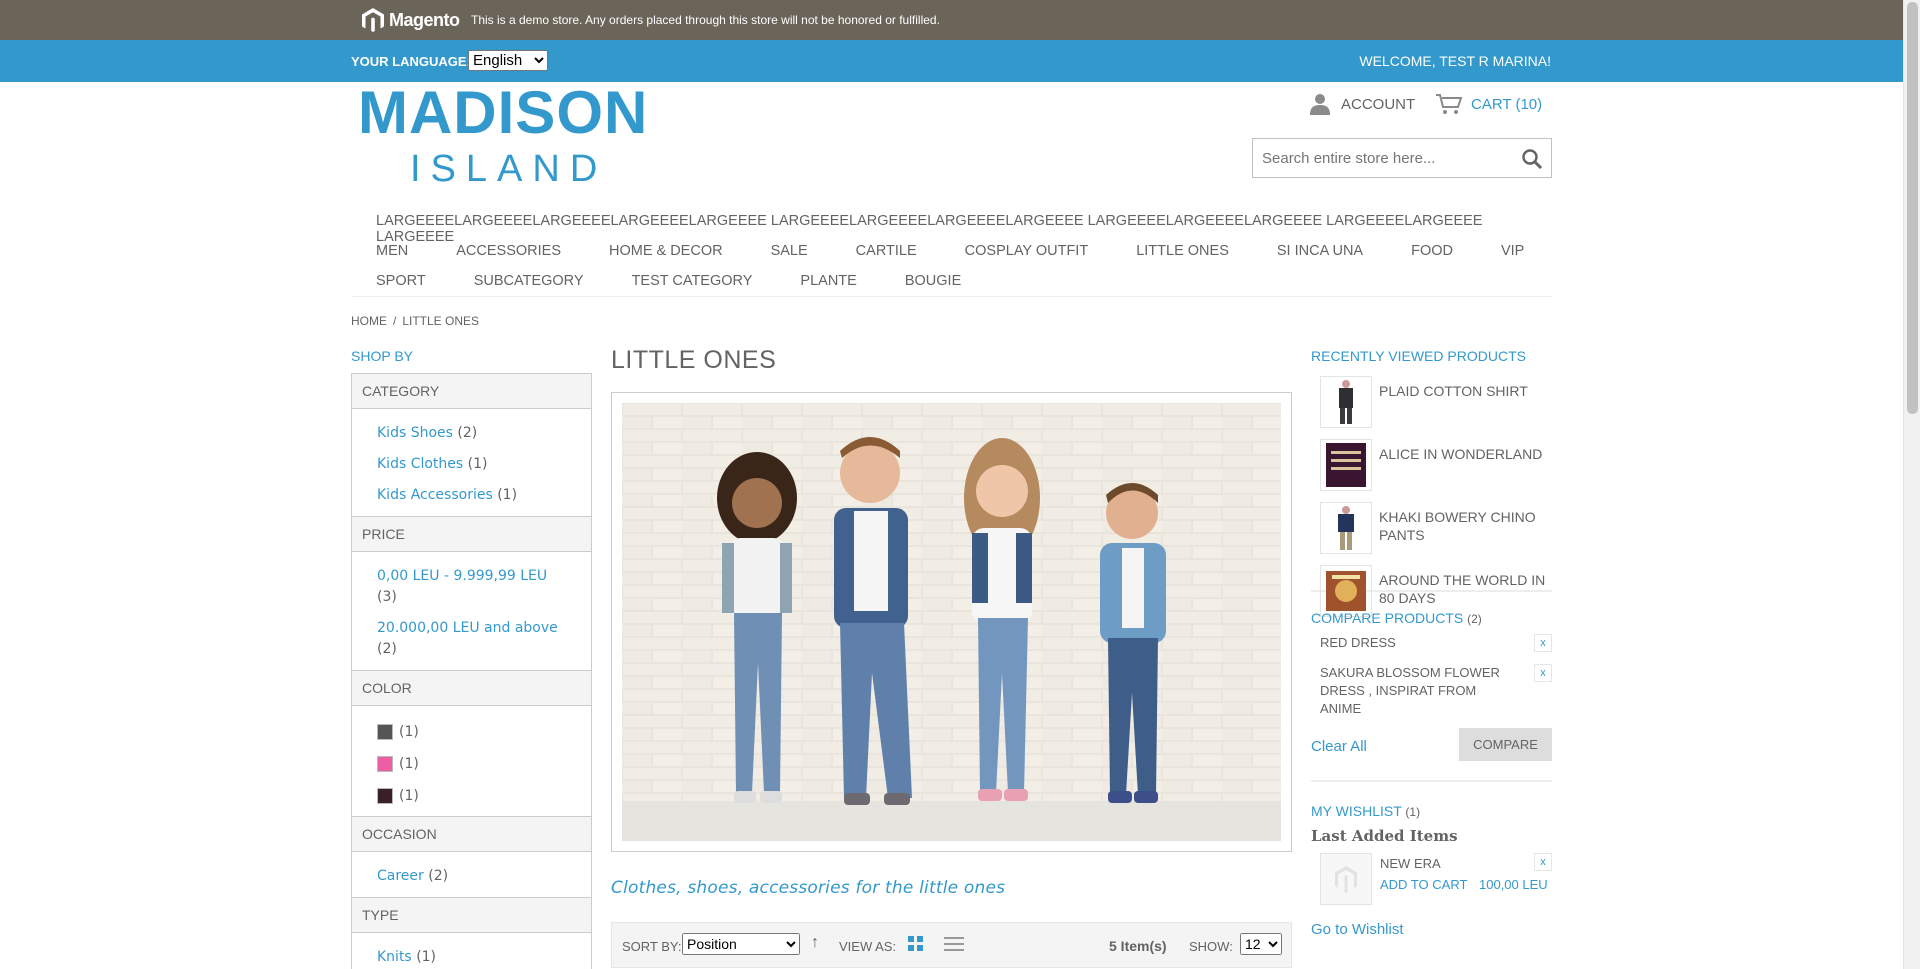 This screenshot has width=1920, height=969. Describe the element at coordinates (886, 251) in the screenshot. I see `nav-item: CARTILE` at that location.